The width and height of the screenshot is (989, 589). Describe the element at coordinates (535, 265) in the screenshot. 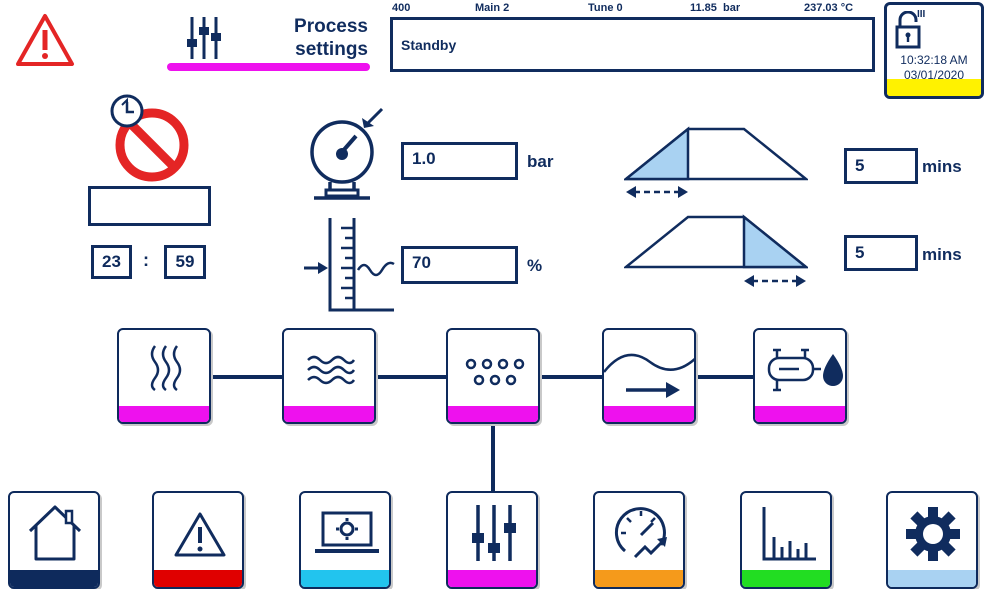

I see `level-unit: %` at that location.